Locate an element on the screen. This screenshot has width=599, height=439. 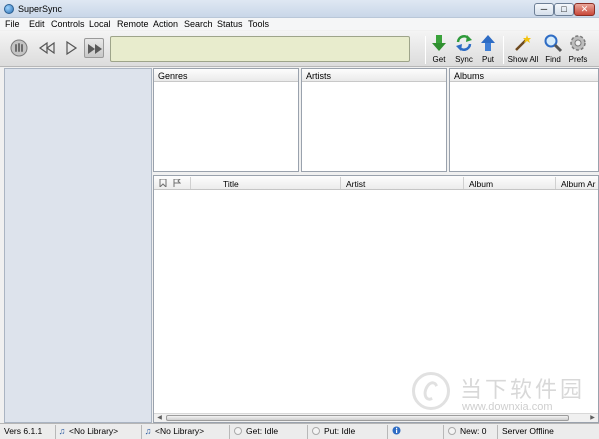
artists-header: Artists is located at coordinates (374, 75).